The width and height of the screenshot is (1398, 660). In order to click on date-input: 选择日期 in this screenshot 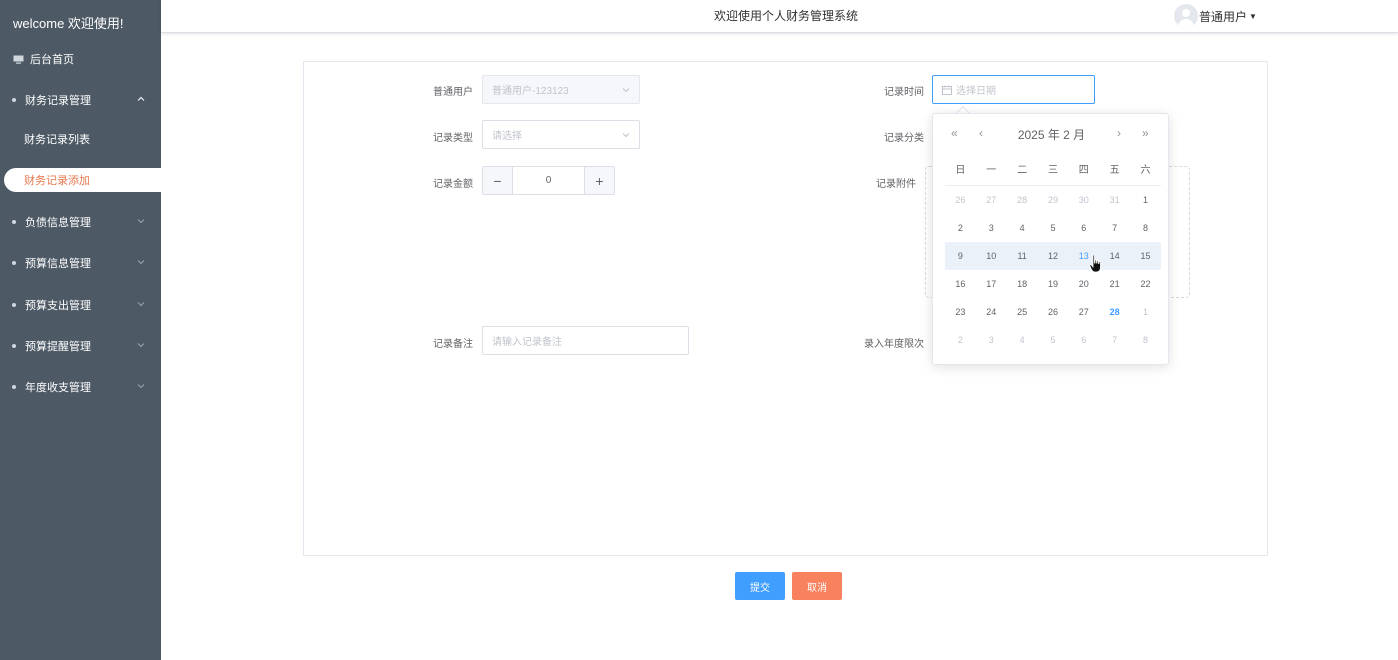, I will do `click(1013, 89)`.